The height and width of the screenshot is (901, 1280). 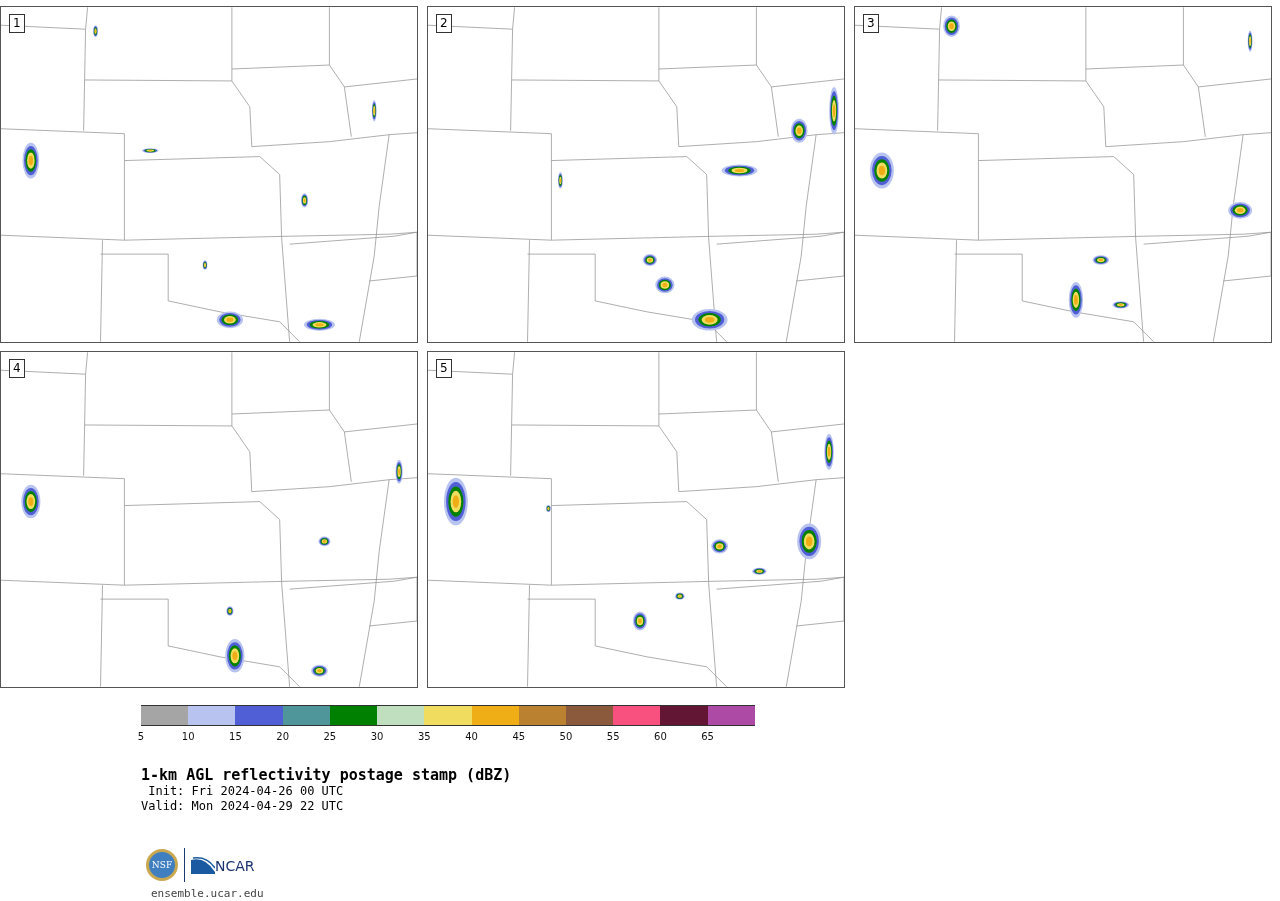 What do you see at coordinates (613, 736) in the screenshot?
I see `tick-label: 55` at bounding box center [613, 736].